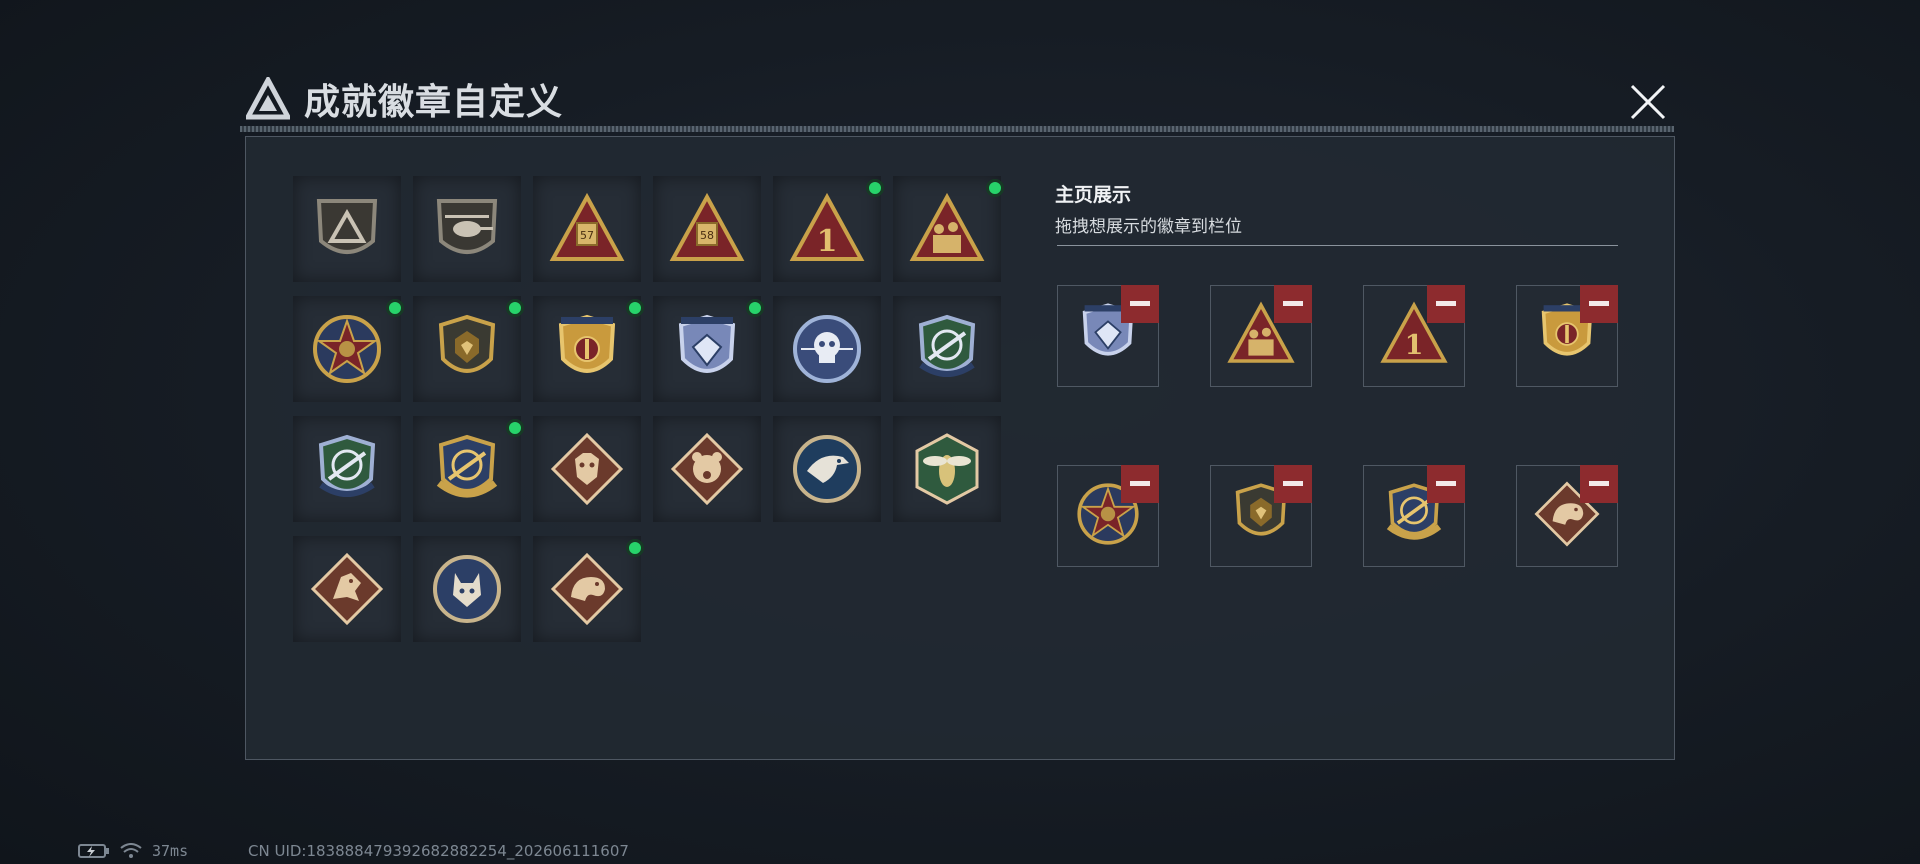 The image size is (1920, 864). What do you see at coordinates (707, 226) in the screenshot?
I see `triangle-58-badge-icon: 58` at bounding box center [707, 226].